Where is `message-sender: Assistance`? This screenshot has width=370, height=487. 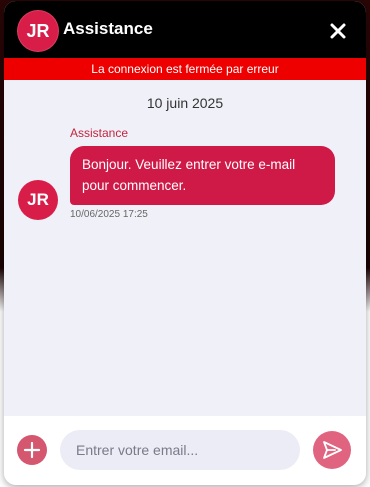
message-sender: Assistance is located at coordinates (99, 133).